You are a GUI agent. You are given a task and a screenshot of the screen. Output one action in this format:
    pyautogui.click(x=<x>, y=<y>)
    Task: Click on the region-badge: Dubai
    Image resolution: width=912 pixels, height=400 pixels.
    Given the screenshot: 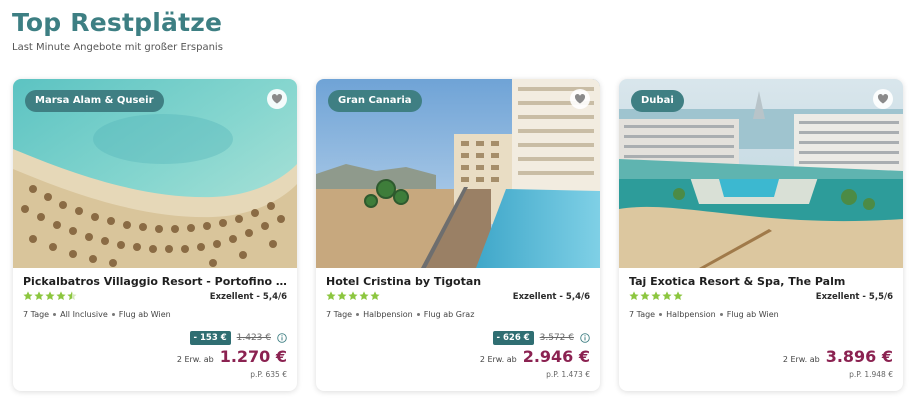 What is the action you would take?
    pyautogui.click(x=657, y=101)
    